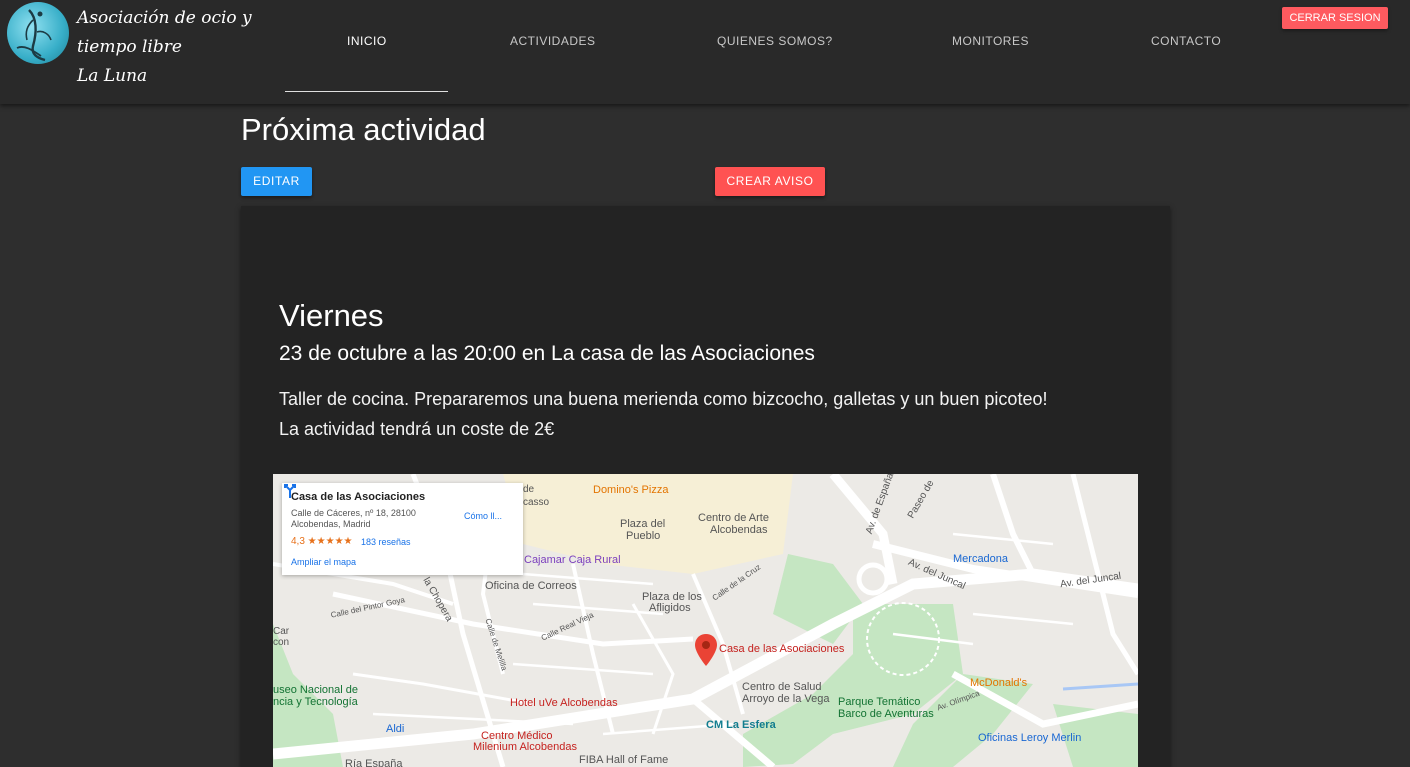 This screenshot has height=767, width=1410. I want to click on brand-line-3: La Luna, so click(112, 76).